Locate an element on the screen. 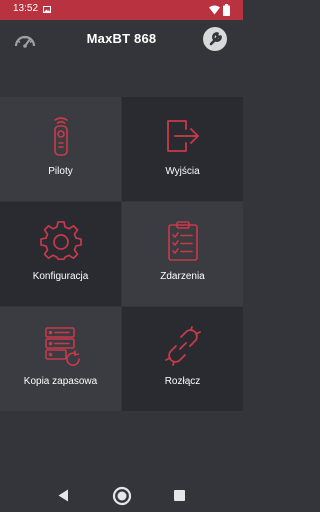  recents-icon is located at coordinates (179, 495).